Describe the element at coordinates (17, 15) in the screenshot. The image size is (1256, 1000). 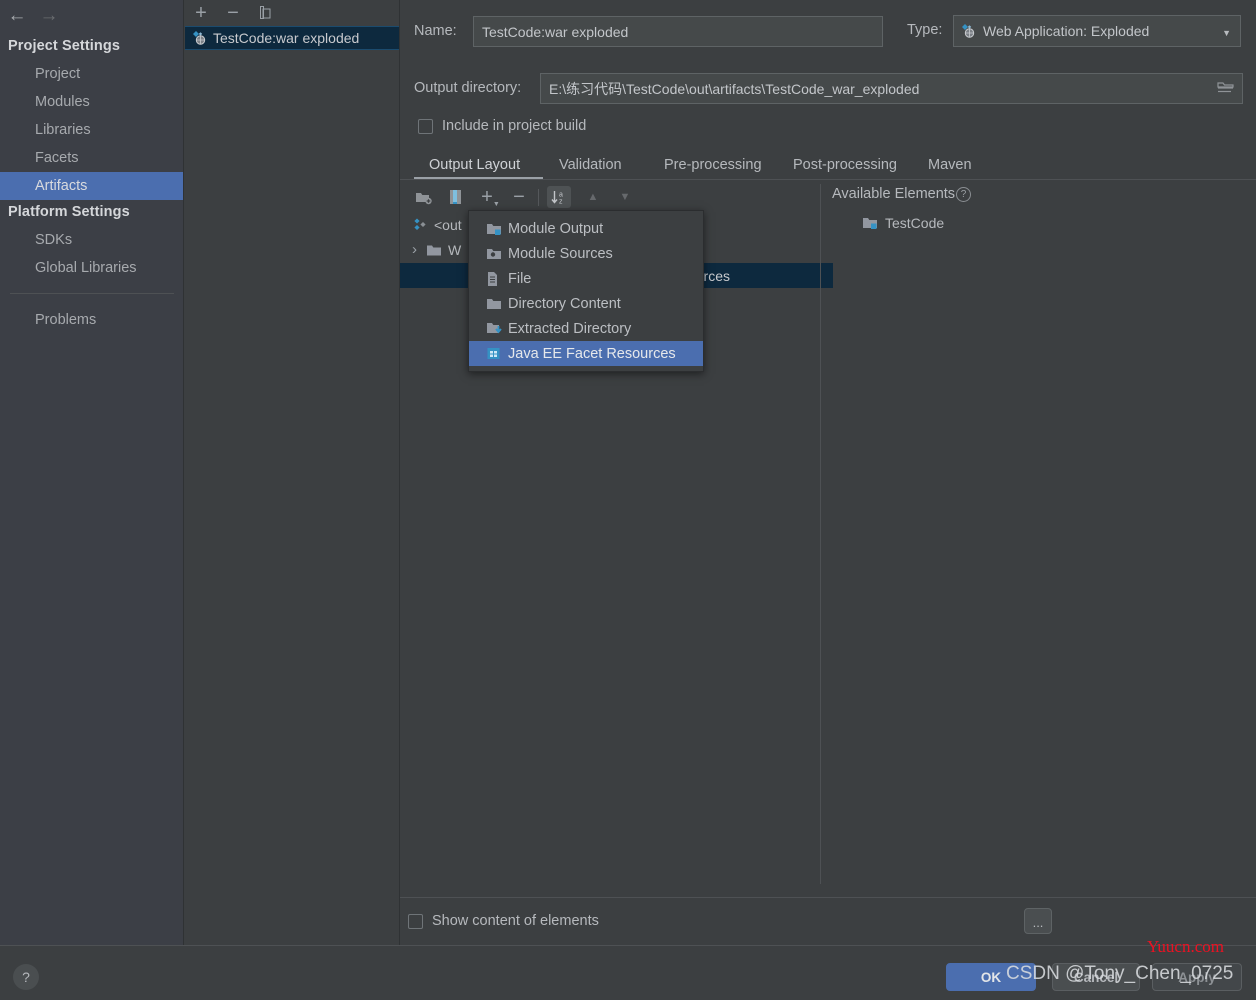
I see `arrow-left-icon: ←` at that location.